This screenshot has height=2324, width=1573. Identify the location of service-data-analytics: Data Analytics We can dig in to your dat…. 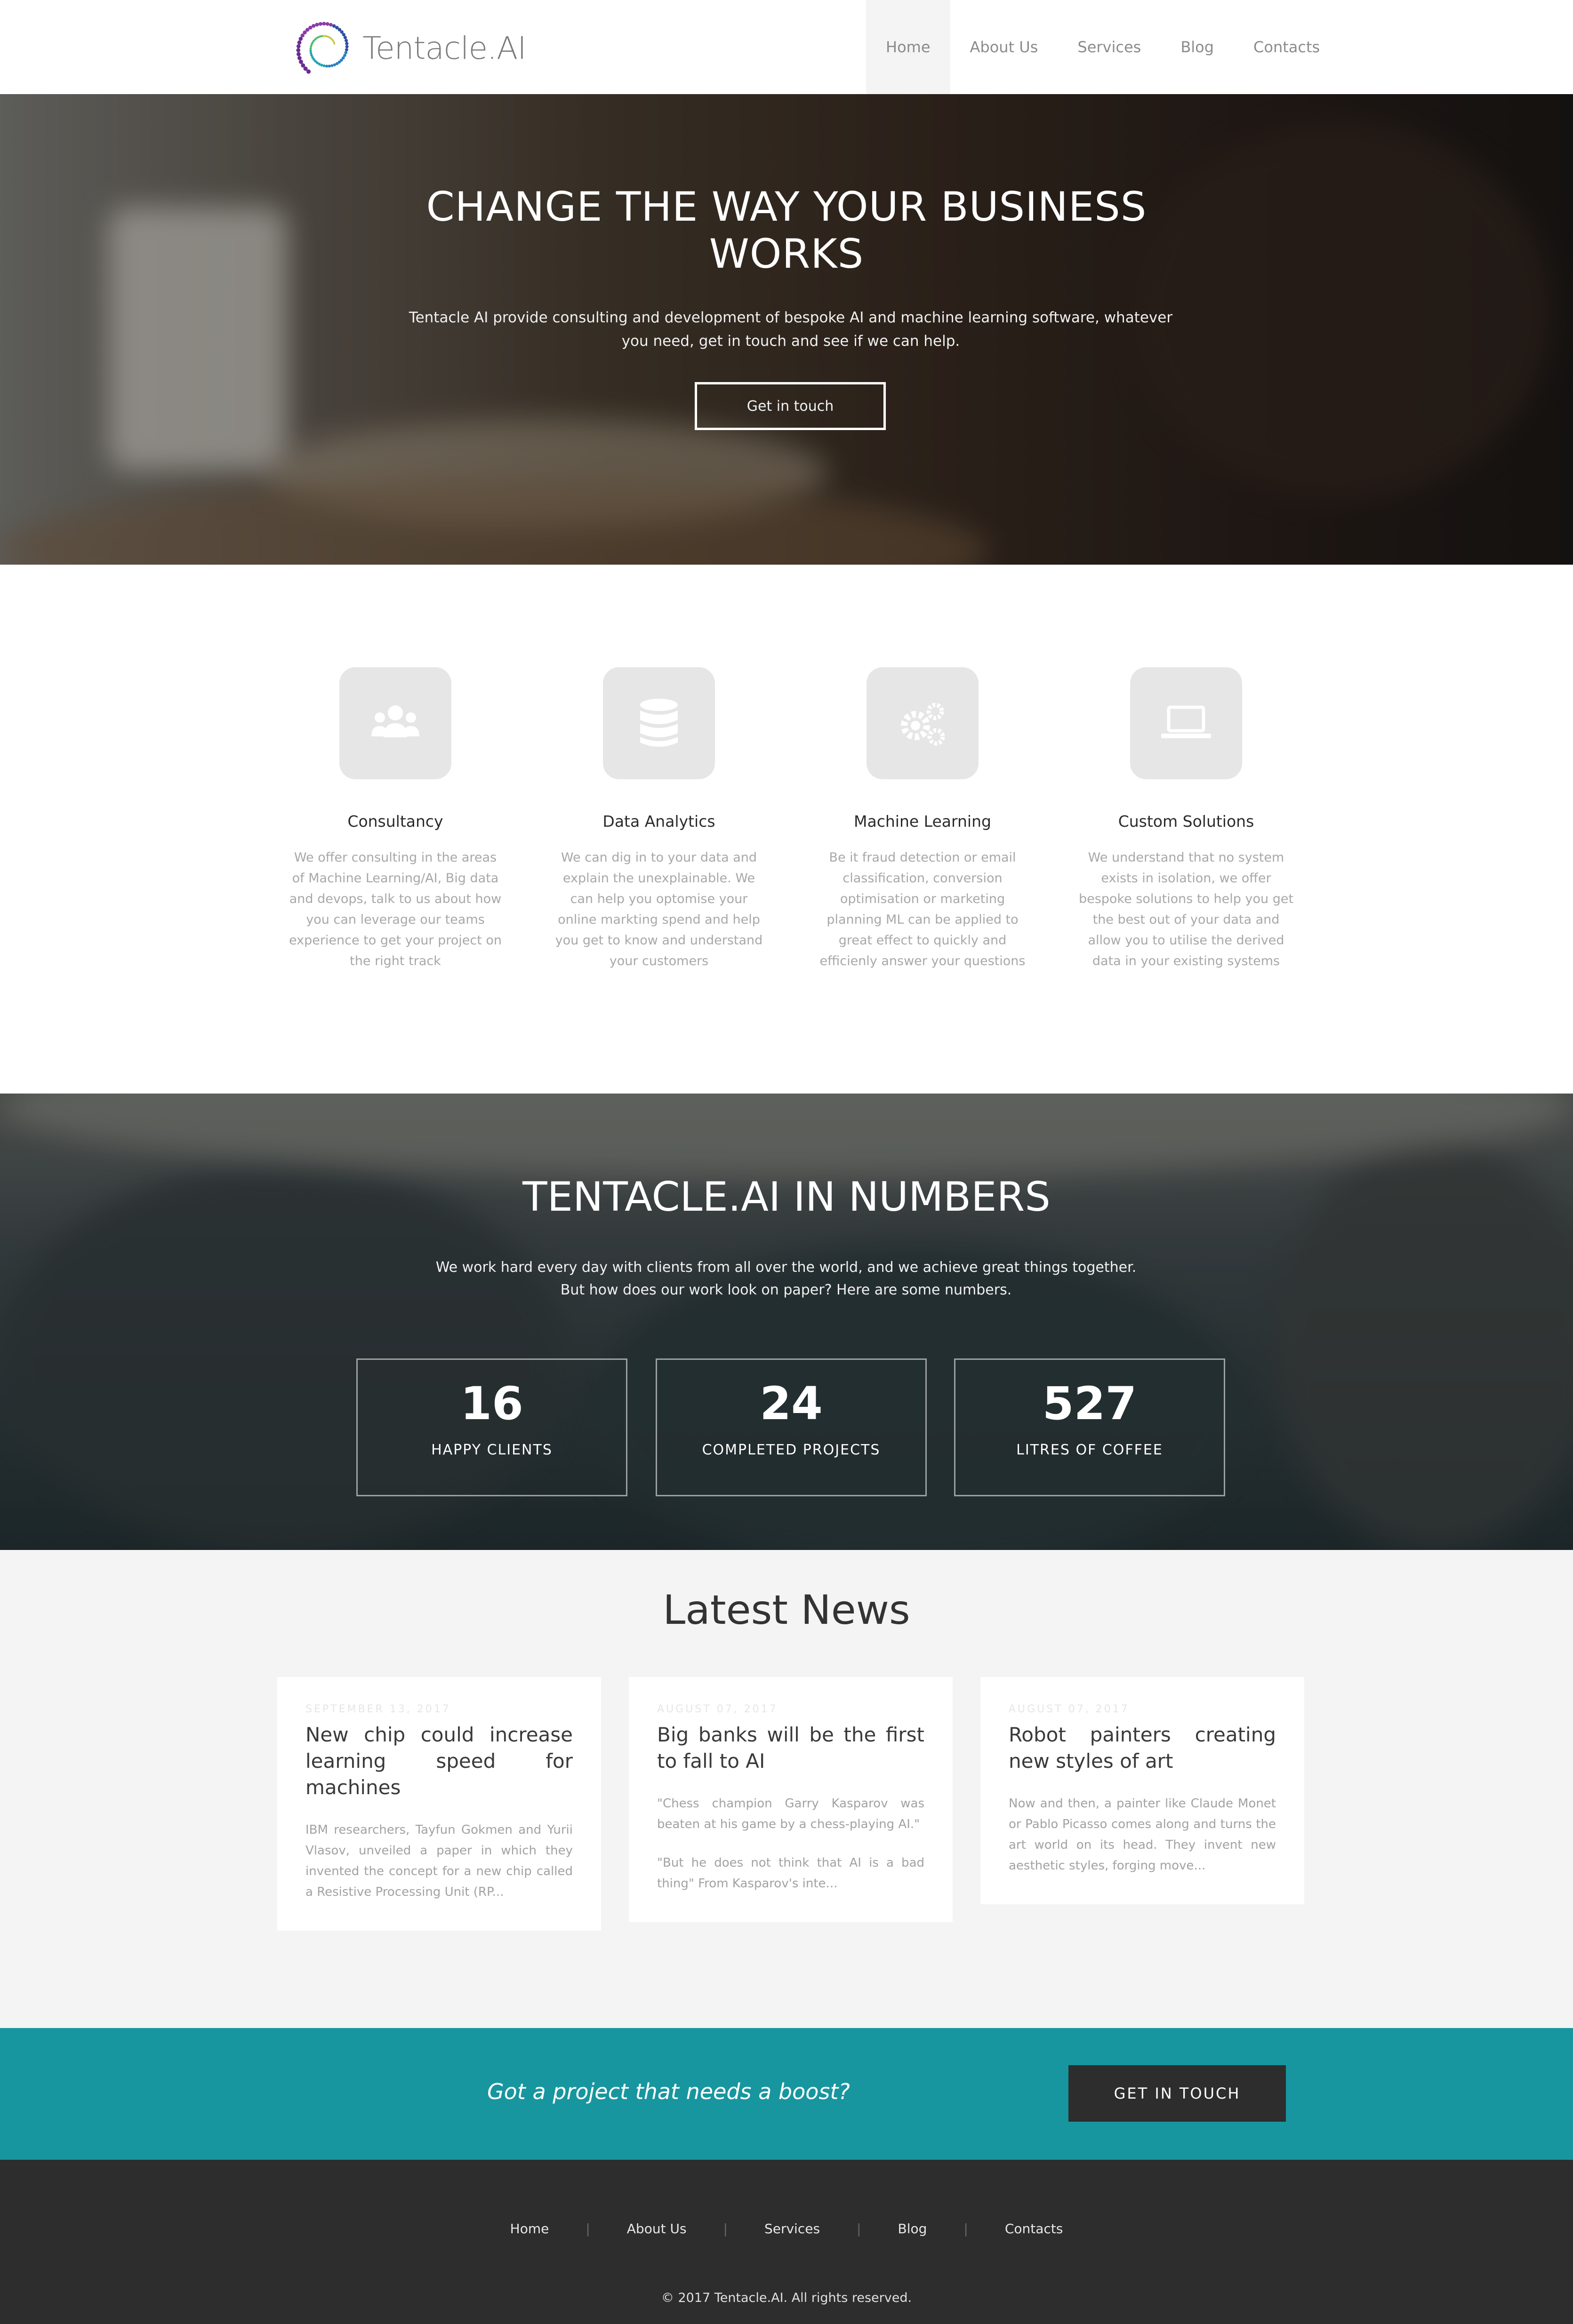
(659, 819).